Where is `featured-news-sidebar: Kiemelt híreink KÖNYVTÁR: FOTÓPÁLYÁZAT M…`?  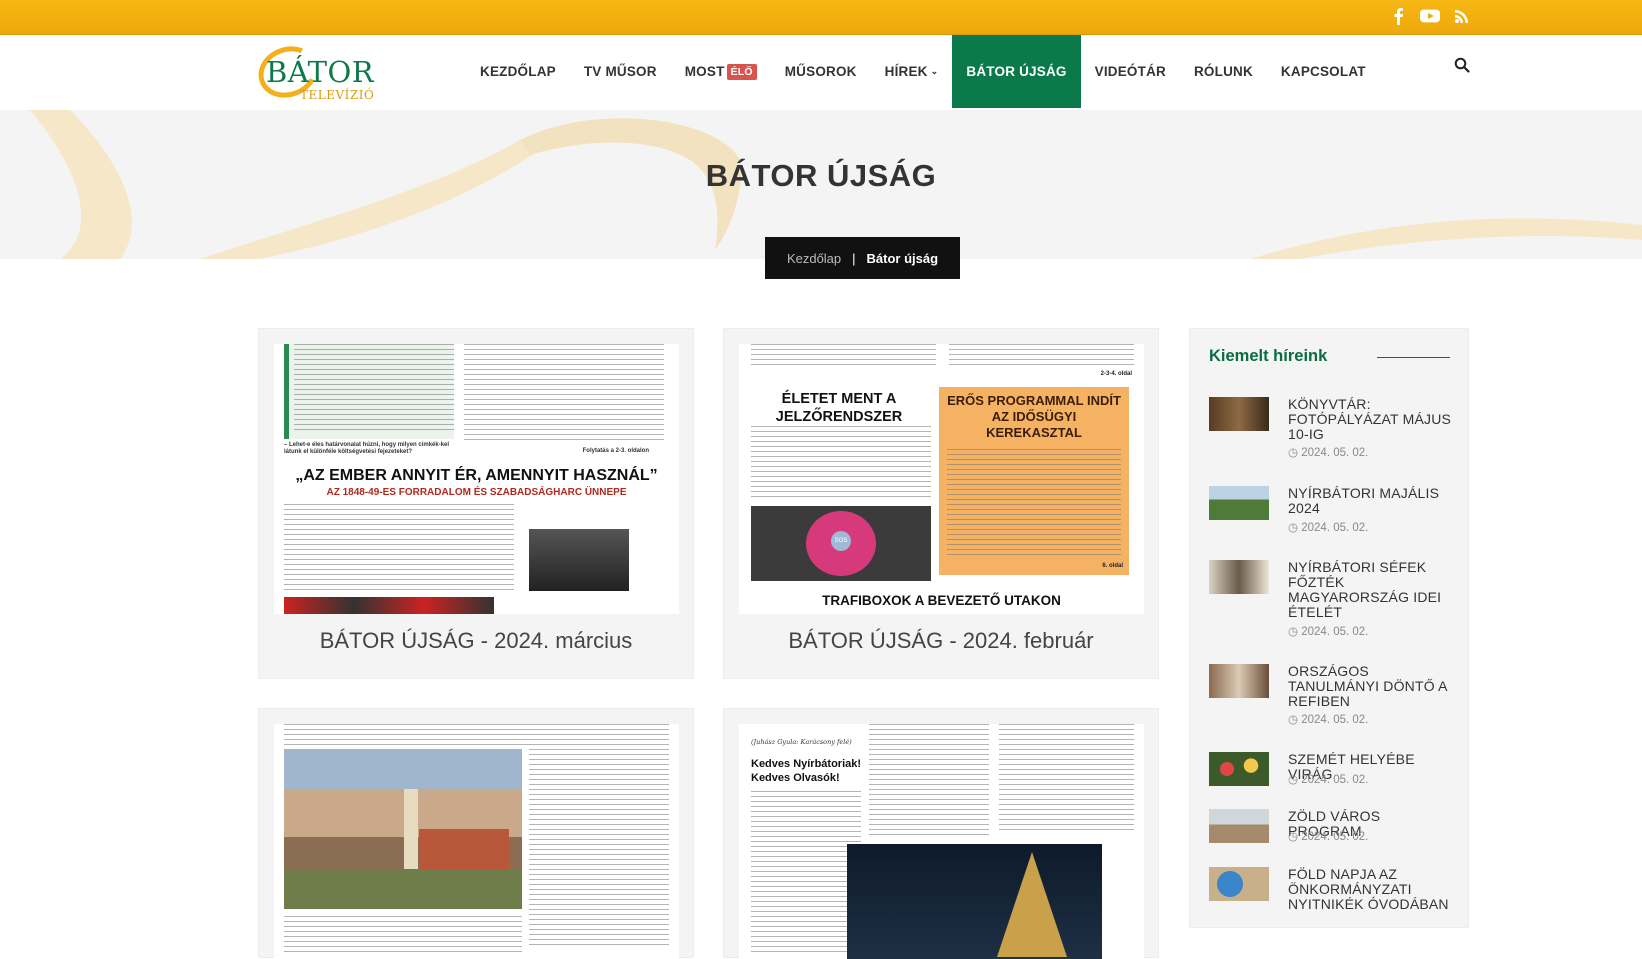 featured-news-sidebar: Kiemelt híreink KÖNYVTÁR: FOTÓPÁLYÁZAT M… is located at coordinates (1329, 628).